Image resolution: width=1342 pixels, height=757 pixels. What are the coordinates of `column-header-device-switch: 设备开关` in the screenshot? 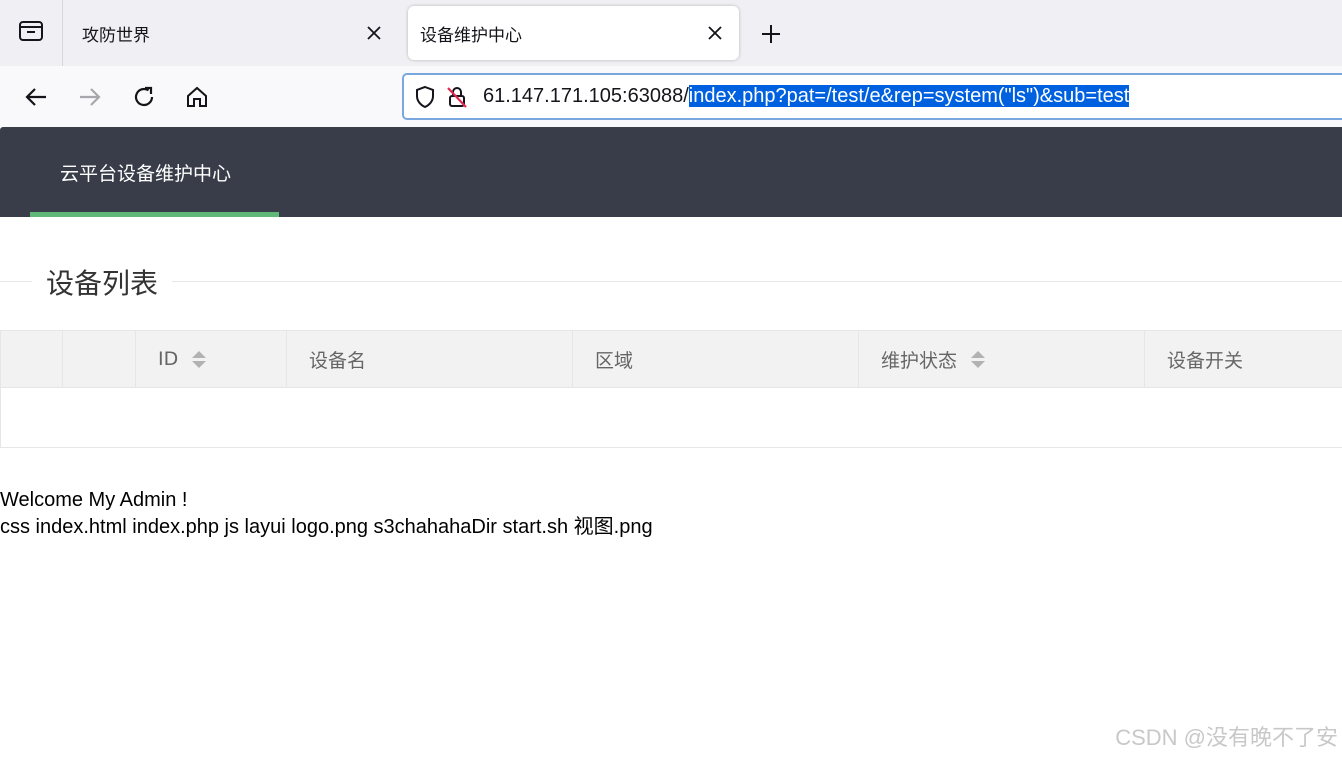 It's located at (1243, 359).